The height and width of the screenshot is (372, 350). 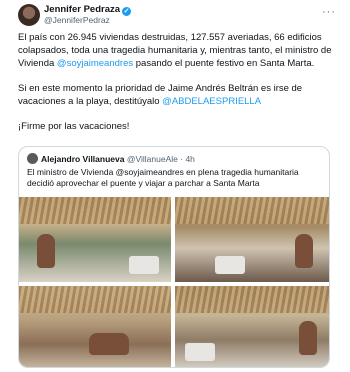 What do you see at coordinates (77, 20) in the screenshot?
I see `author-handle: @JenniferPedraz` at bounding box center [77, 20].